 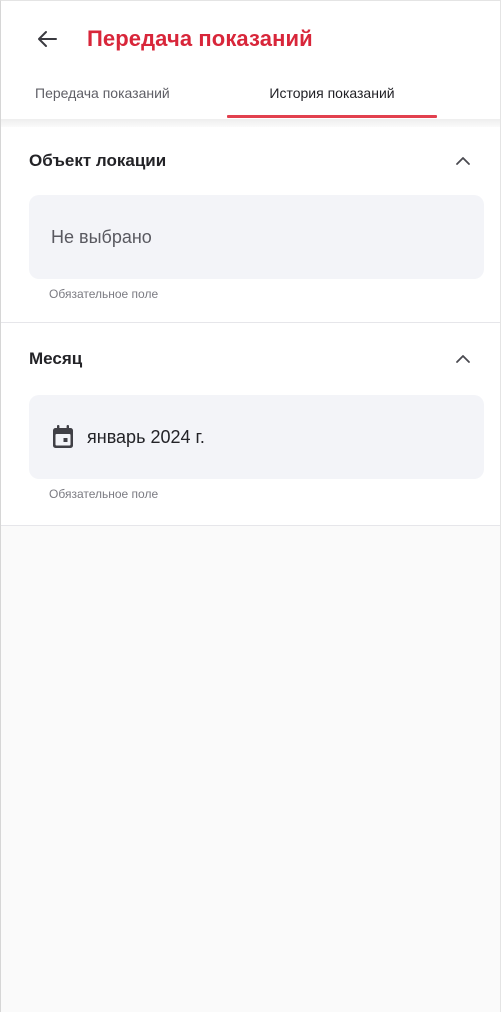 I want to click on section-title: Объект локации, so click(x=98, y=160).